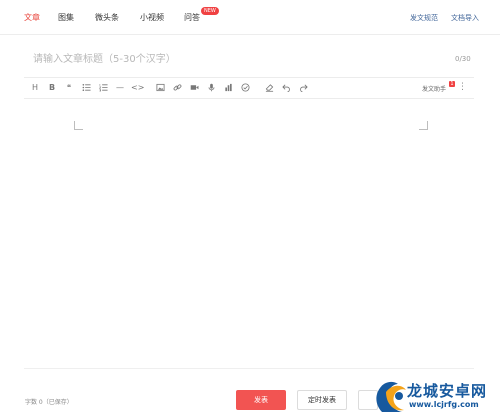  What do you see at coordinates (32, 17) in the screenshot?
I see `tab-article: 文章` at bounding box center [32, 17].